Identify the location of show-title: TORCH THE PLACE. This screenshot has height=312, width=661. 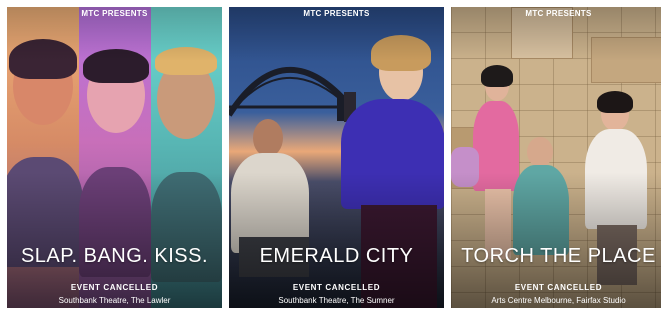
(556, 256).